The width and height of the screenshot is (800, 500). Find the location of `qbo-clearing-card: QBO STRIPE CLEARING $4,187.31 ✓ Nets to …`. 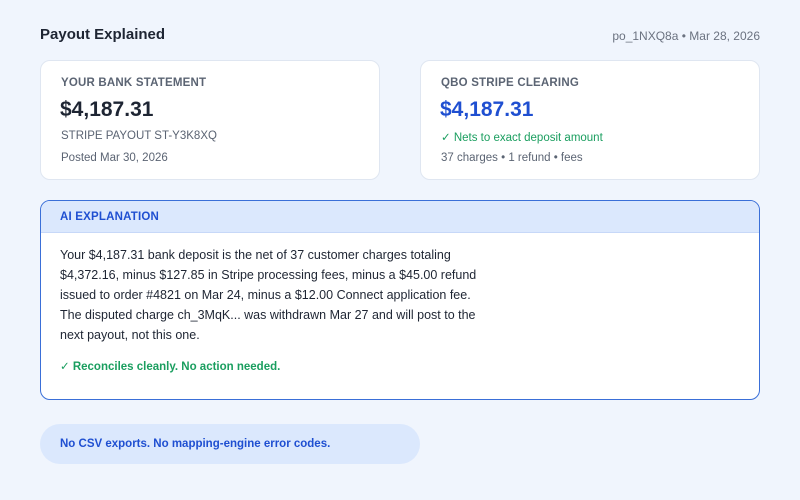

qbo-clearing-card: QBO STRIPE CLEARING $4,187.31 ✓ Nets to … is located at coordinates (590, 120).